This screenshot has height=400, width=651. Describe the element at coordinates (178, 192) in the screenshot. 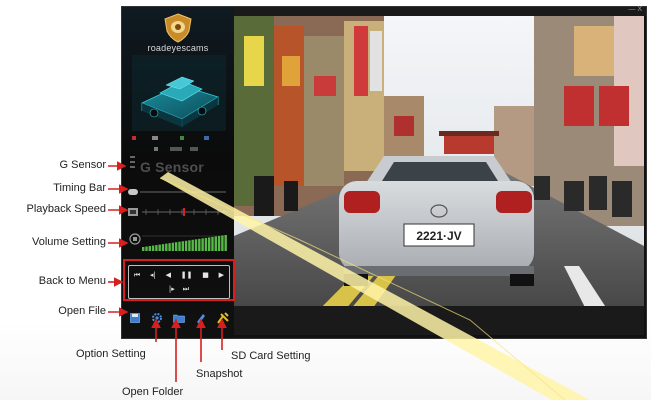

I see `timing-bar` at that location.